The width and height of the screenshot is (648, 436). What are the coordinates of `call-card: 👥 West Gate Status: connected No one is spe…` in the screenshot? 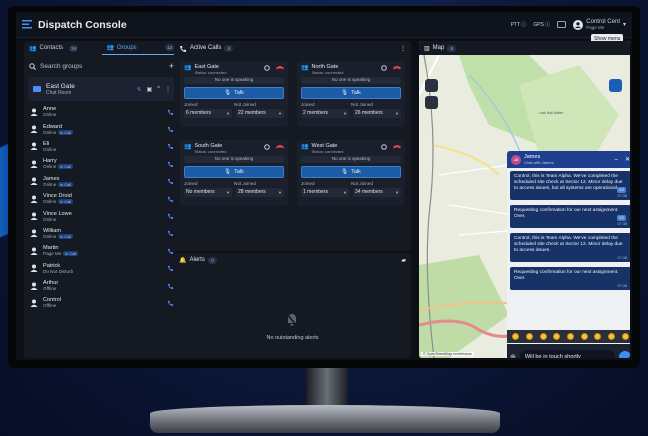 It's located at (351, 173).